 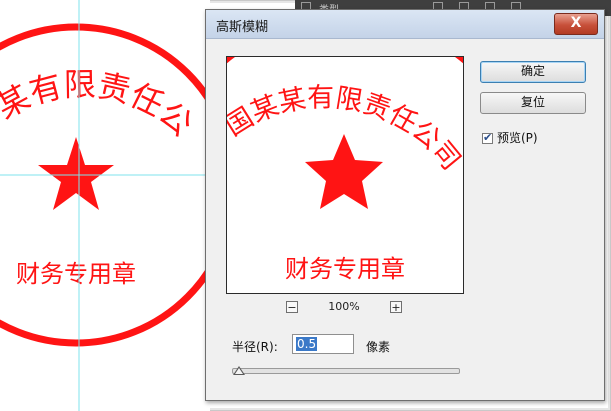 What do you see at coordinates (517, 138) in the screenshot?
I see `preview-checkbox-label: 预览(P)` at bounding box center [517, 138].